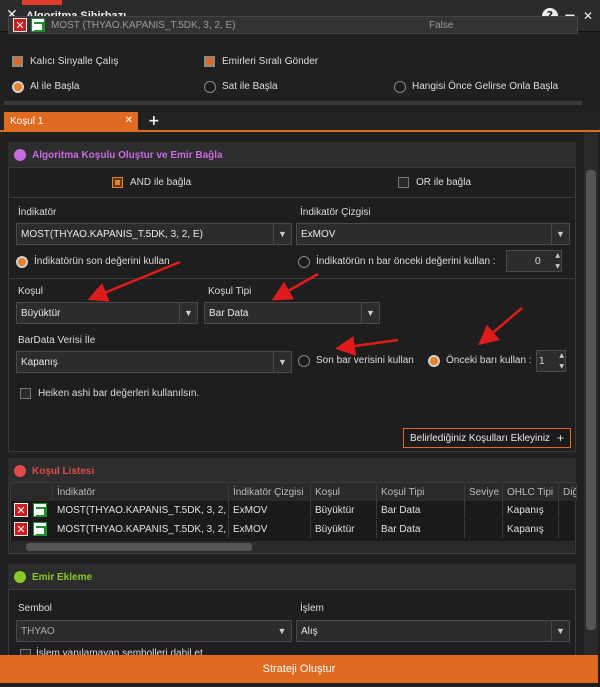 Image resolution: width=600 pixels, height=687 pixels. I want to click on indikator-value: MOST(THYAO.KAPANIS_T.5DK, 3, 2, E), so click(112, 234).